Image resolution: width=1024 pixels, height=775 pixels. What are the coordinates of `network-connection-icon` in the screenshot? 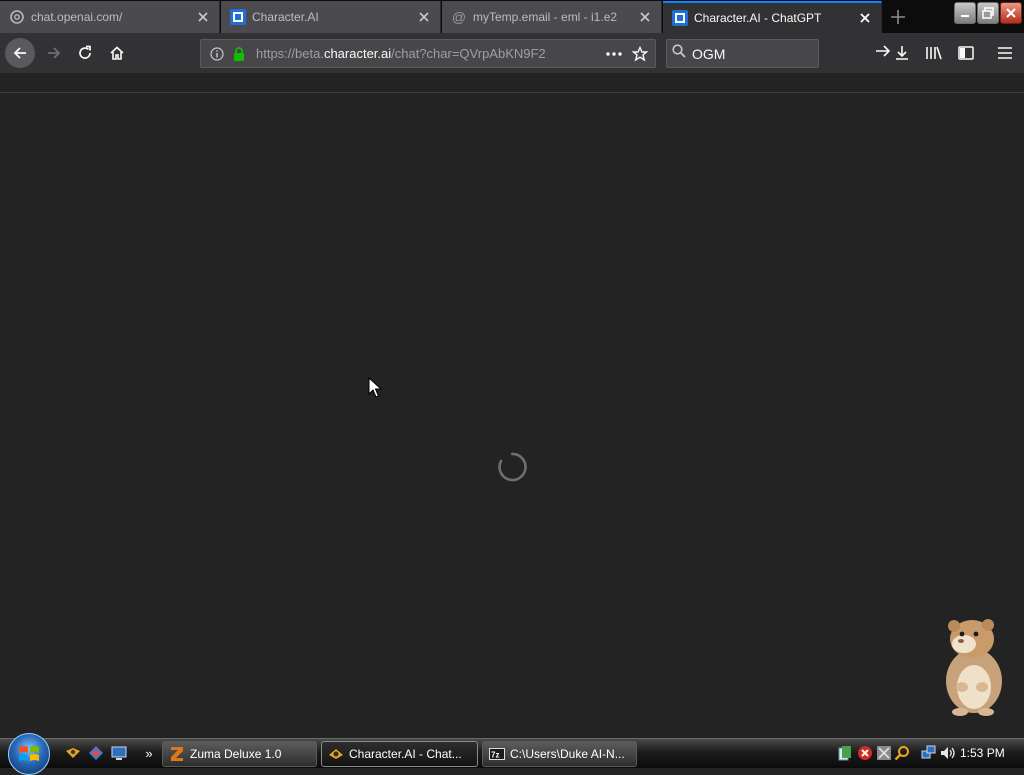 It's located at (929, 753).